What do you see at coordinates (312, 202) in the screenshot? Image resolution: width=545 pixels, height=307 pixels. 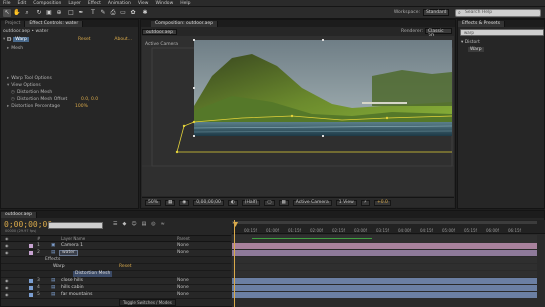 I see `3d-view-select: Active Camera` at bounding box center [312, 202].